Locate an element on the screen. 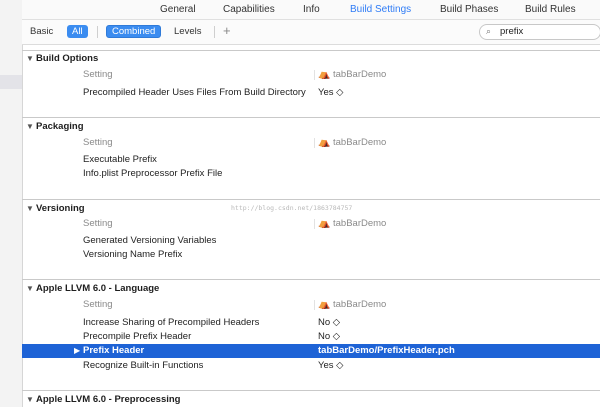  tab-build-settings: Build Settings is located at coordinates (380, 9).